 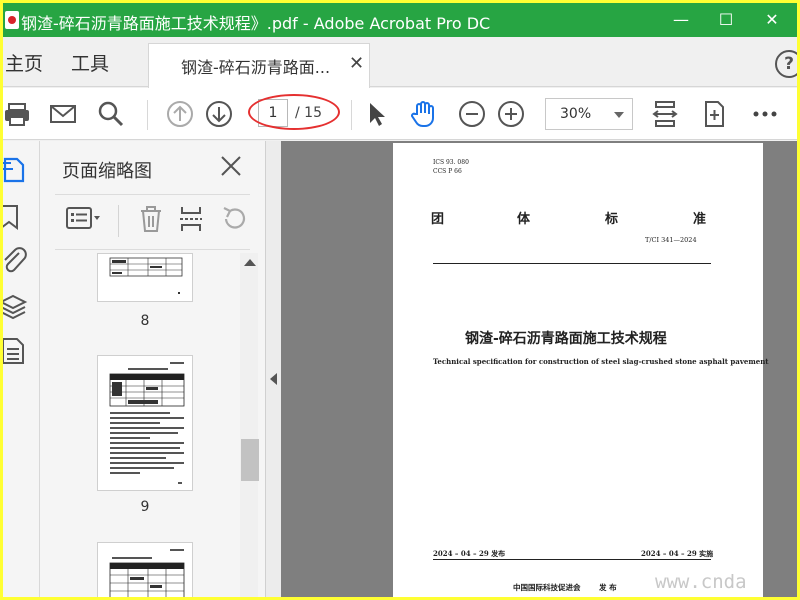 What do you see at coordinates (576, 114) in the screenshot?
I see `zoom-value: 30%` at bounding box center [576, 114].